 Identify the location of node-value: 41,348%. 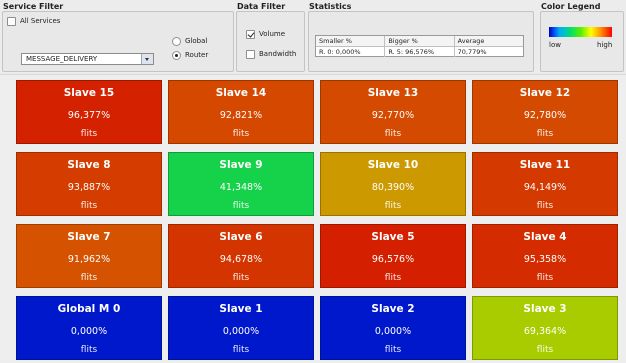
(241, 187).